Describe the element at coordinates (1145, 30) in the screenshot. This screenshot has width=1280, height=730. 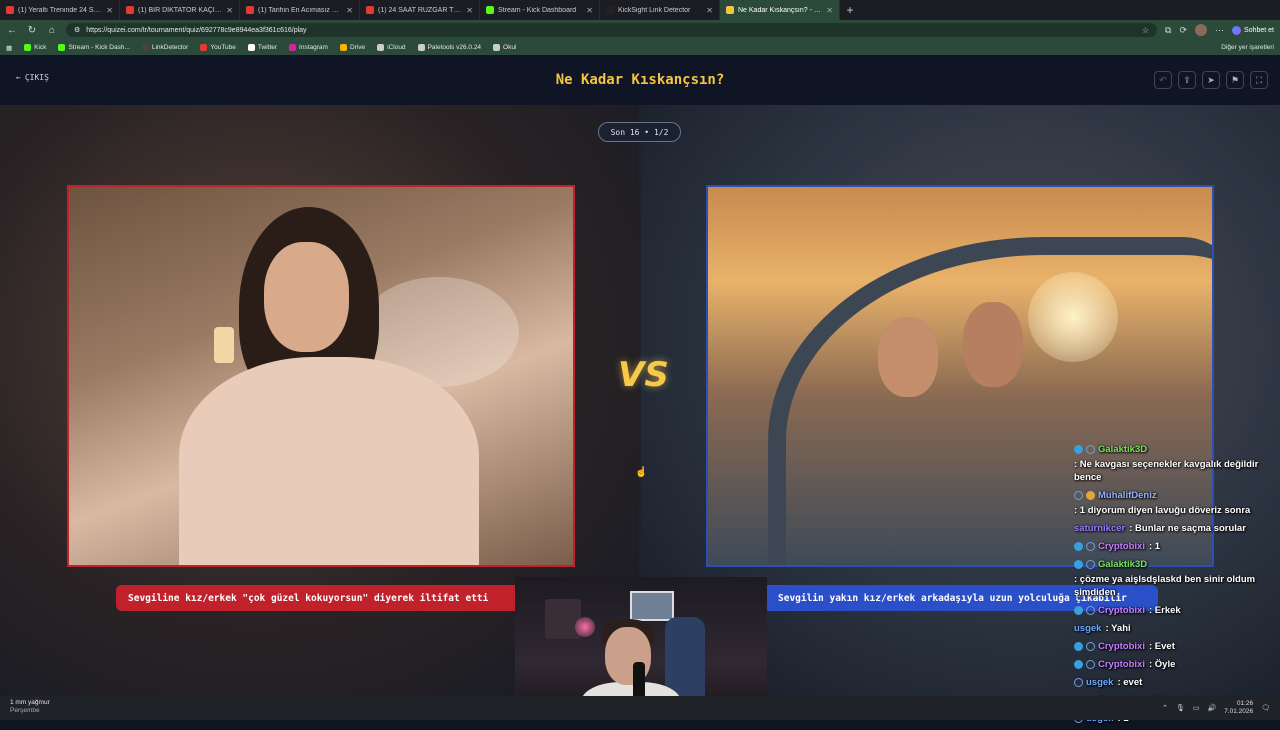
I see `bookmark-star-icon: ☆` at that location.